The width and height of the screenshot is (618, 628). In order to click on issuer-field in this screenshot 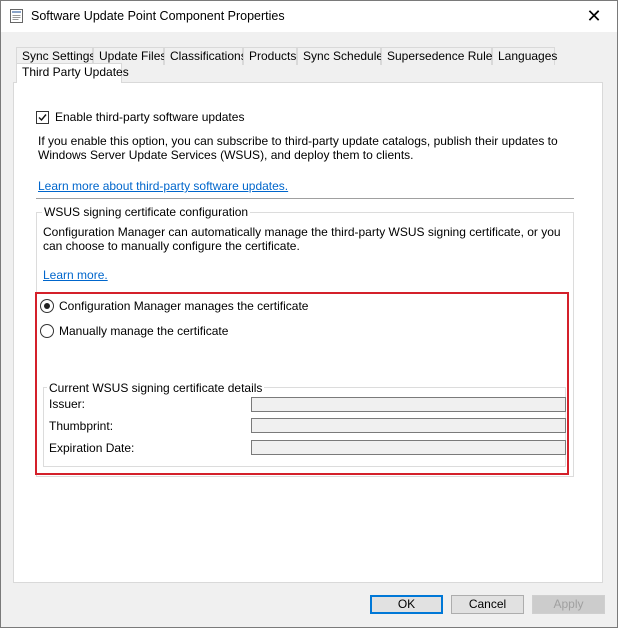, I will do `click(408, 404)`.